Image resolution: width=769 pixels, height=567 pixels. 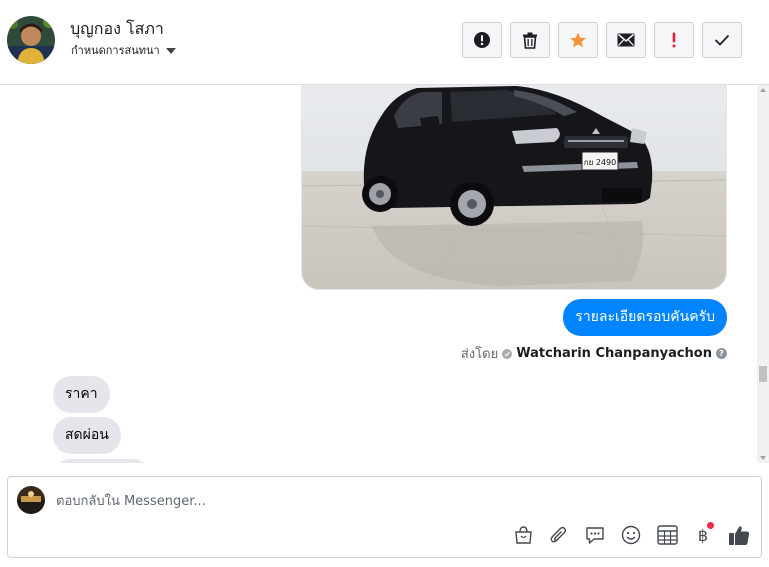 What do you see at coordinates (384, 517) in the screenshot?
I see `reply-composer: ฿` at bounding box center [384, 517].